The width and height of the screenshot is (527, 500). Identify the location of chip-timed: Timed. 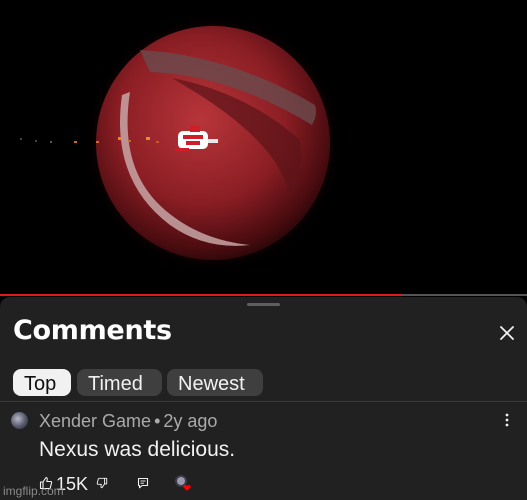
(119, 382).